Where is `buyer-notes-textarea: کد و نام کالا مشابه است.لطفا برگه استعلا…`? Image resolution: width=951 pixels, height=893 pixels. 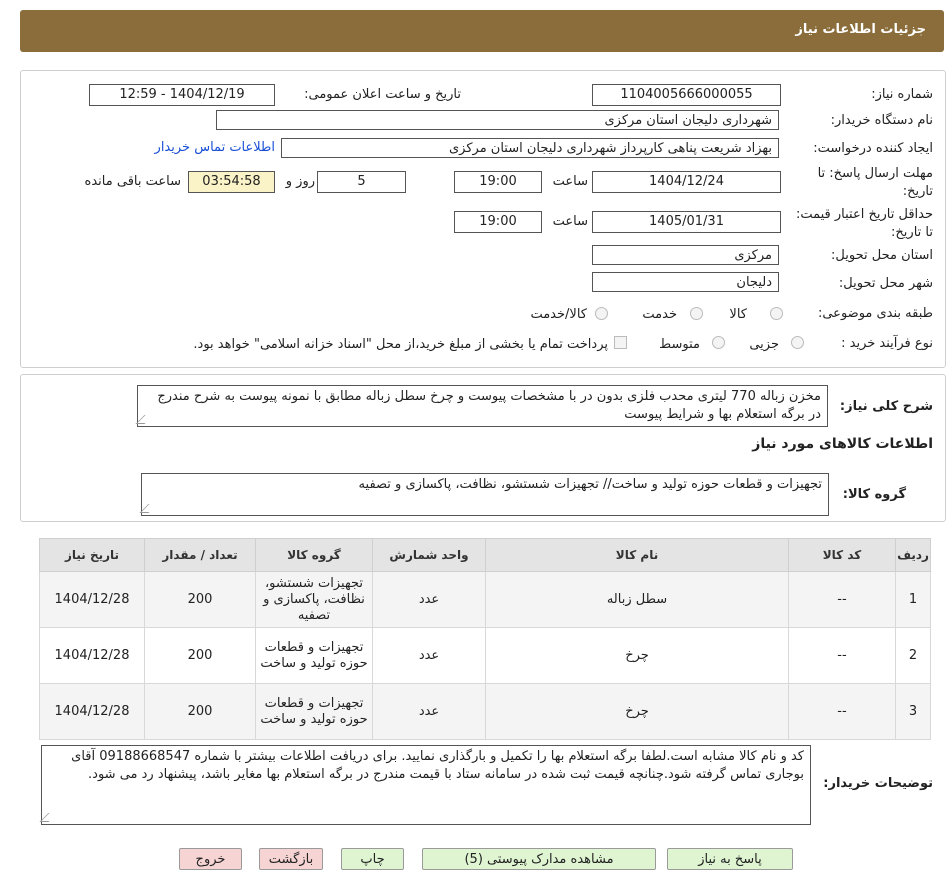 buyer-notes-textarea: کد و نام کالا مشابه است.لطفا برگه استعلا… is located at coordinates (425, 785).